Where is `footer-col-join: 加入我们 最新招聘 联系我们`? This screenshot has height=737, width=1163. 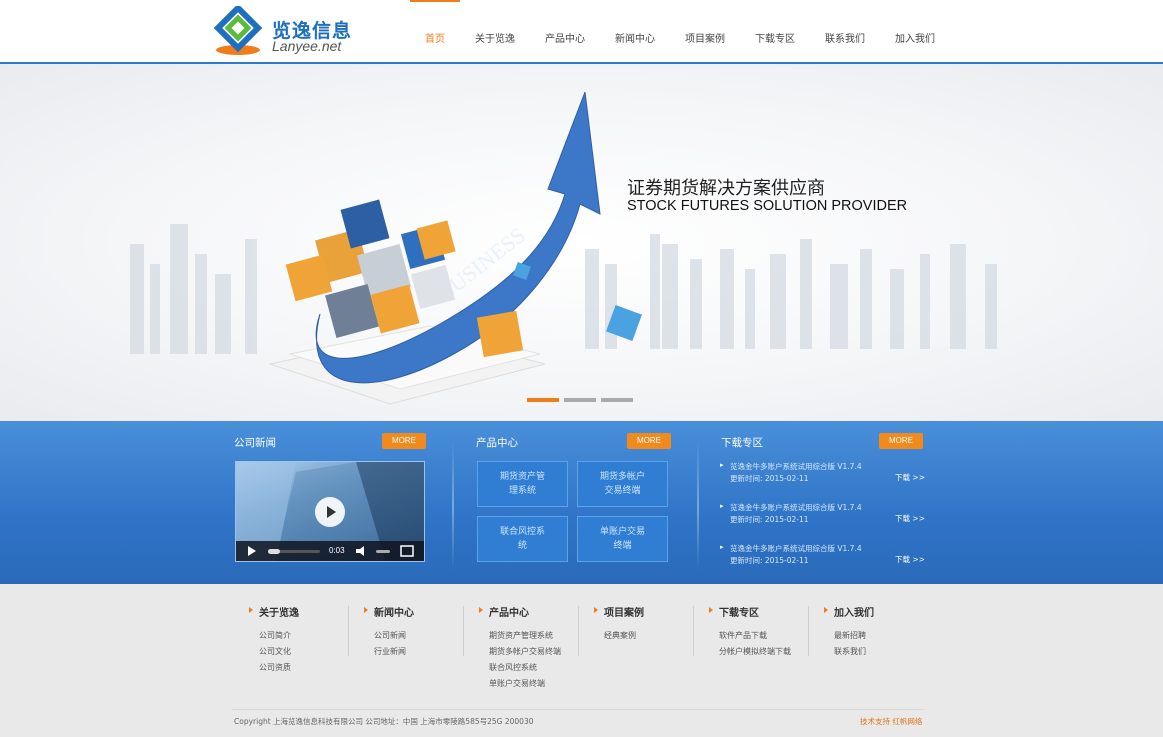 footer-col-join: 加入我们 最新招聘 联系我们 is located at coordinates (879, 632).